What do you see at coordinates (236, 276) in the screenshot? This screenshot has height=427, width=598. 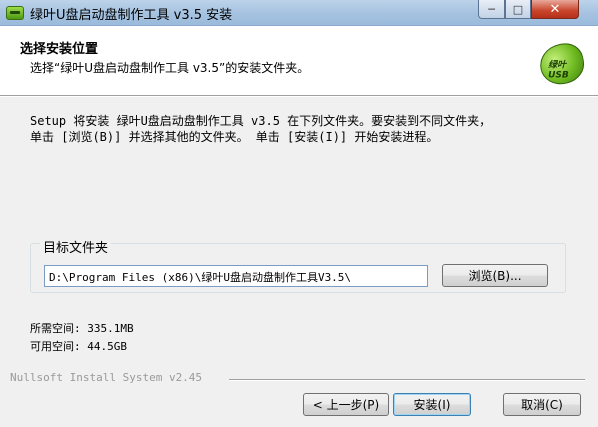 I see `destination-path-input: D:\Program Files (x86)\绿叶U盘启动盘制作工具V3.5\` at bounding box center [236, 276].